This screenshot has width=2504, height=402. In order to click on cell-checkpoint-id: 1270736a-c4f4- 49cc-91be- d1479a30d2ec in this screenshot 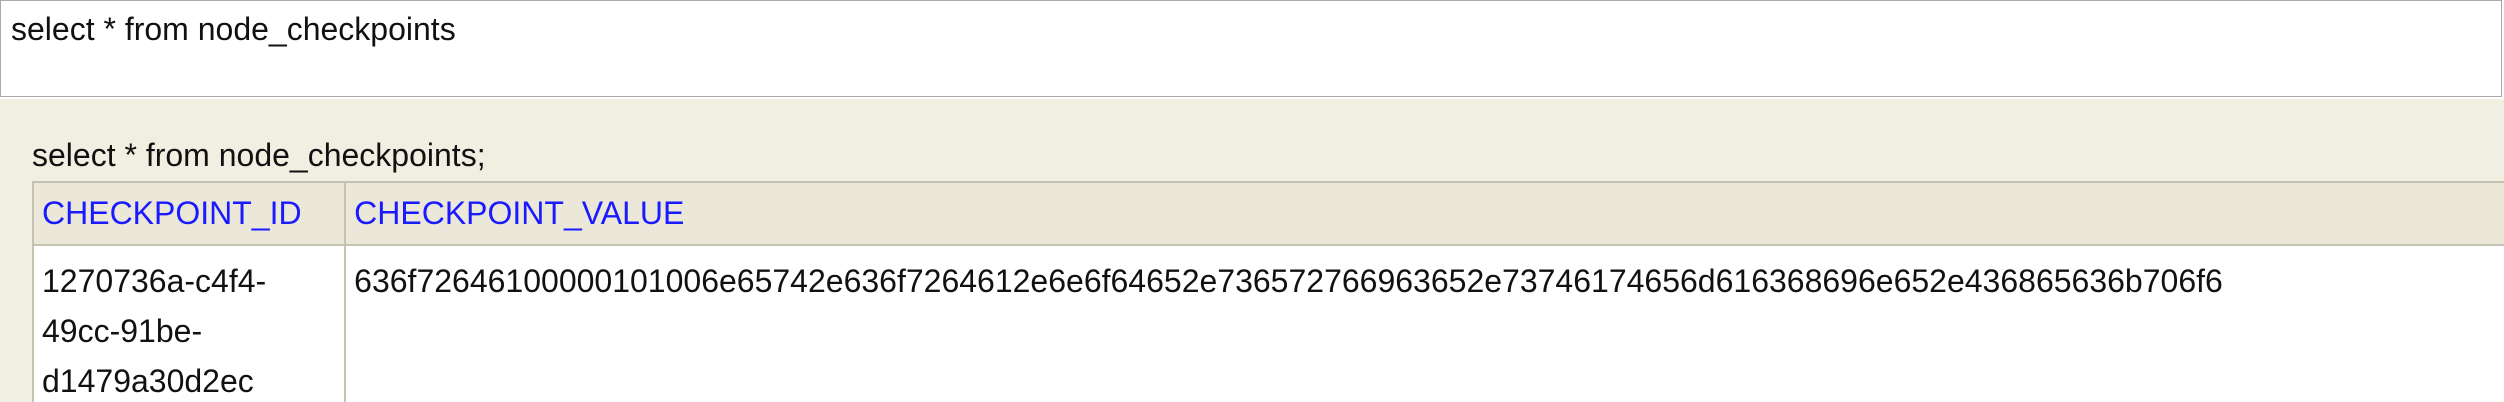, I will do `click(189, 323)`.